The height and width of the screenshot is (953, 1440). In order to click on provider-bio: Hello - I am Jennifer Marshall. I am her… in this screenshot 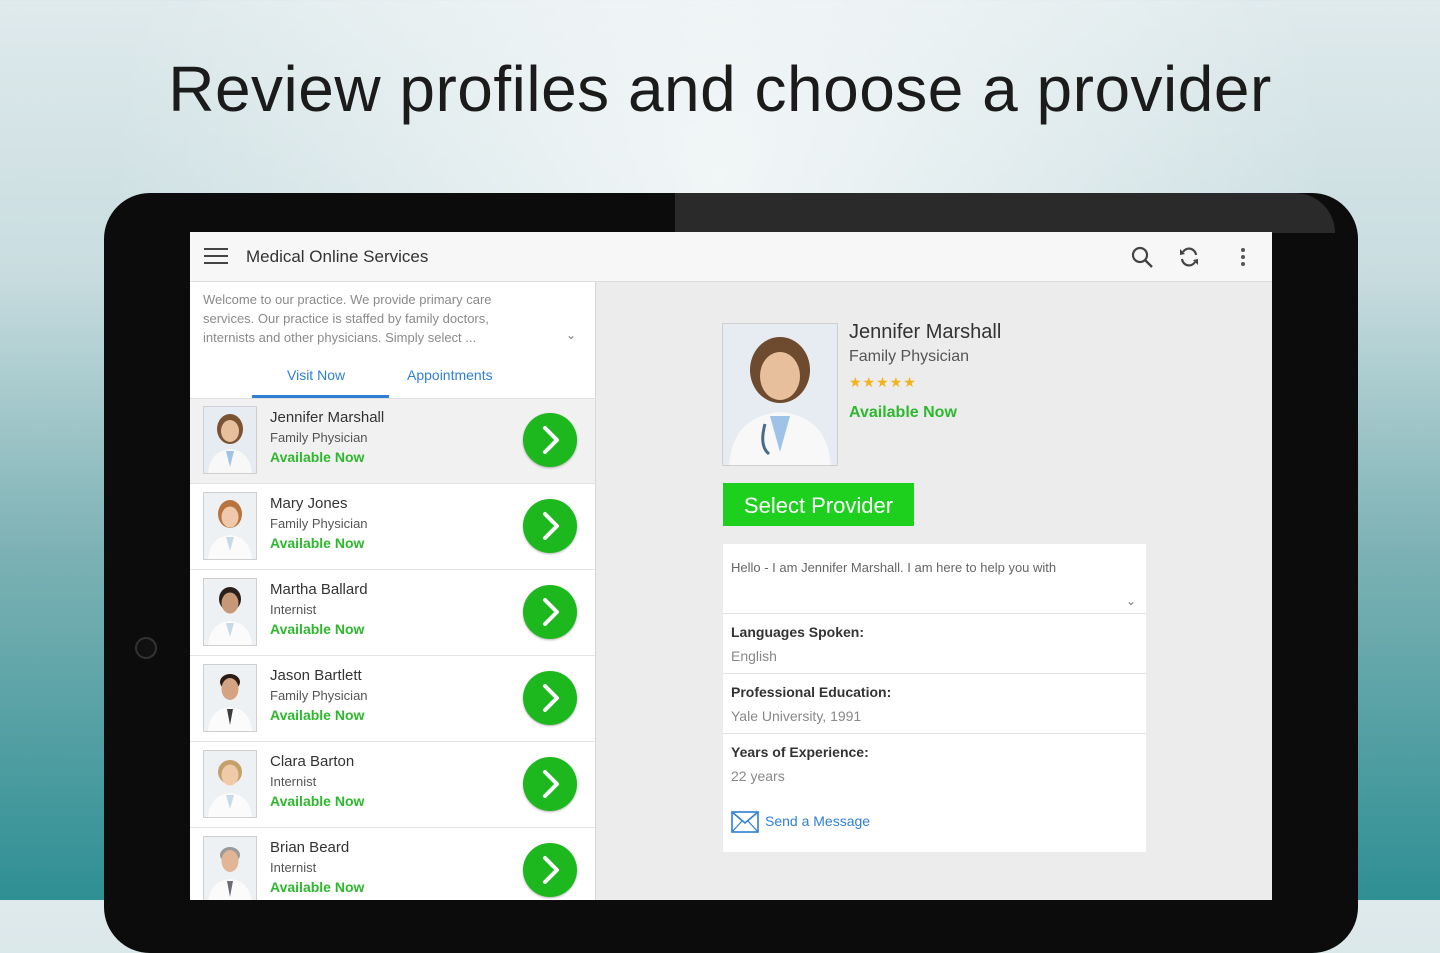, I will do `click(894, 567)`.